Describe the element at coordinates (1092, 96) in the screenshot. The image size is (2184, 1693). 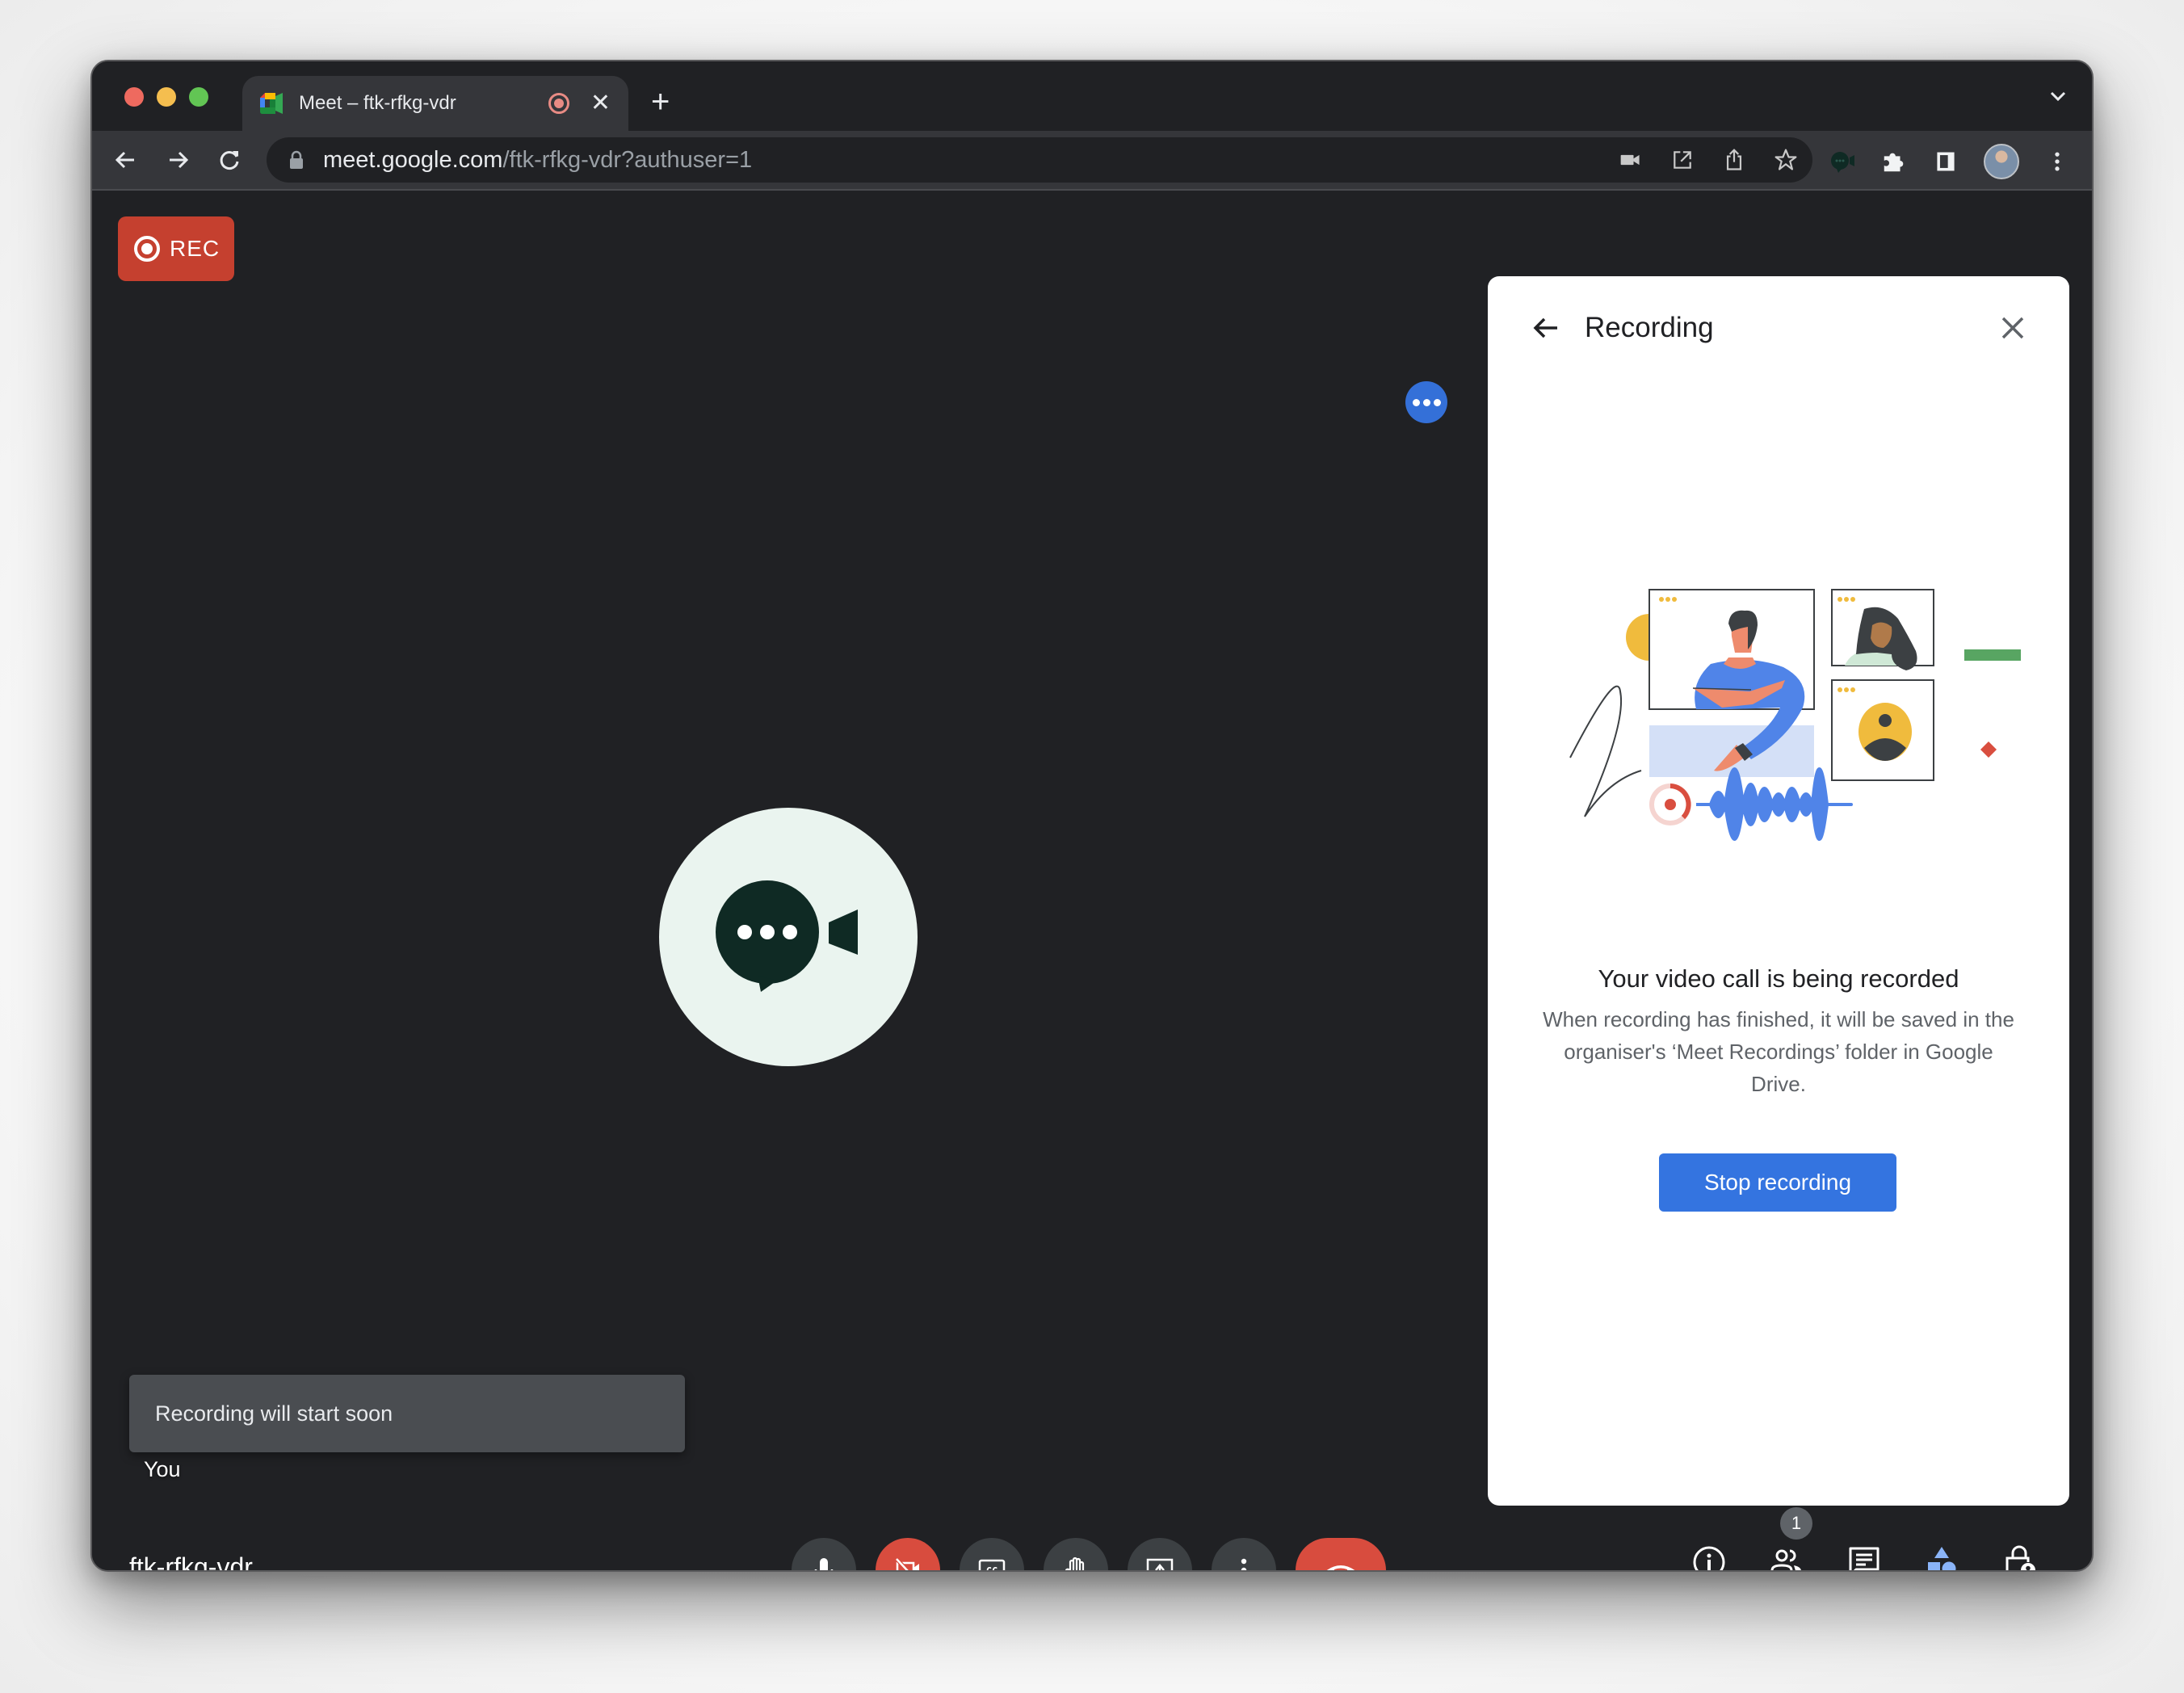
I see `tab-strip: Meet – ftk-rfkg-vdr ✕ +` at that location.